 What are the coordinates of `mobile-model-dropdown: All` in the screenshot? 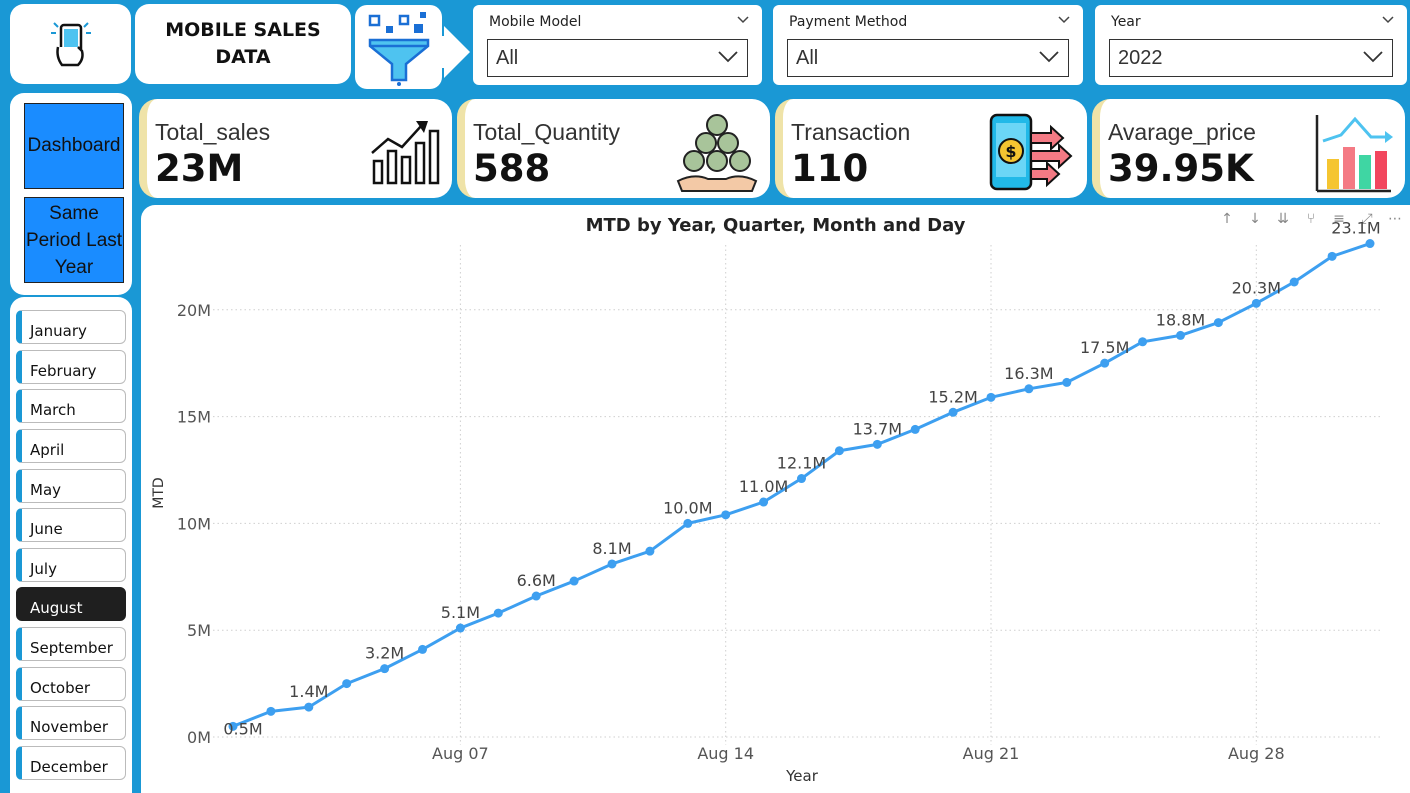 It's located at (617, 58).